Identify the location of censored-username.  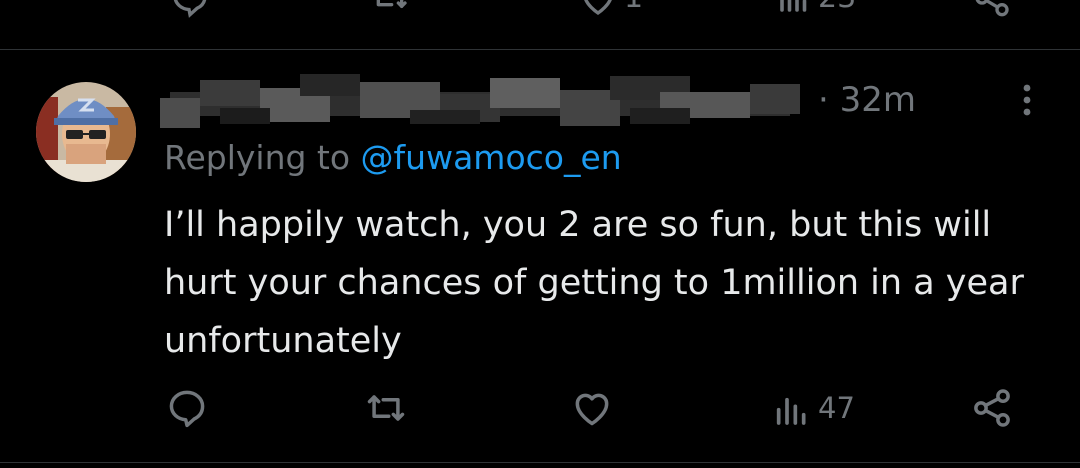
(484, 101).